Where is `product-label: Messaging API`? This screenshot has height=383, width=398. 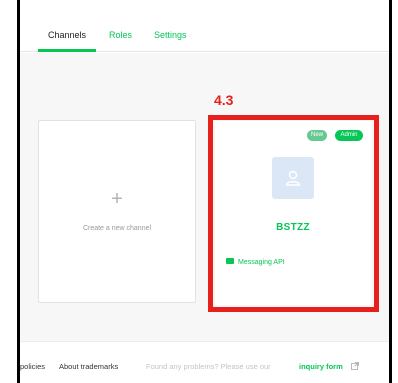
product-label: Messaging API is located at coordinates (261, 262).